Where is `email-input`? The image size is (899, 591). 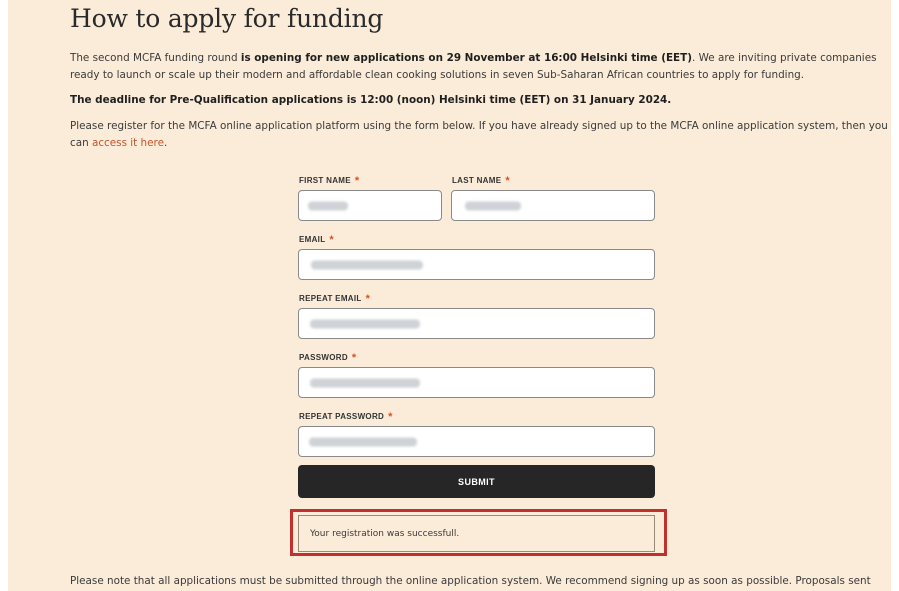 email-input is located at coordinates (476, 264).